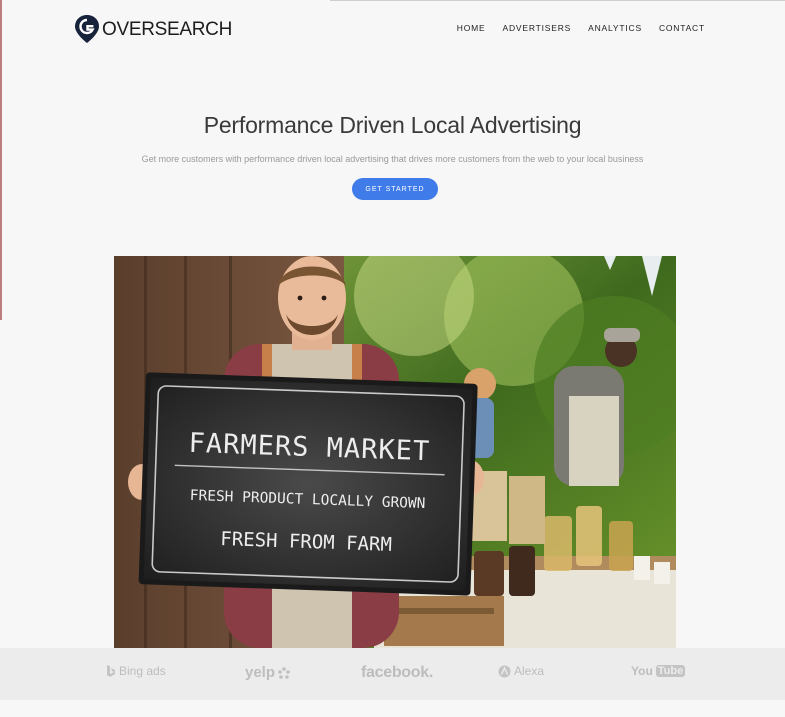 The height and width of the screenshot is (717, 785). I want to click on main-nav: HOME ADVERTISERS ANALYTICS CONTACT, so click(581, 28).